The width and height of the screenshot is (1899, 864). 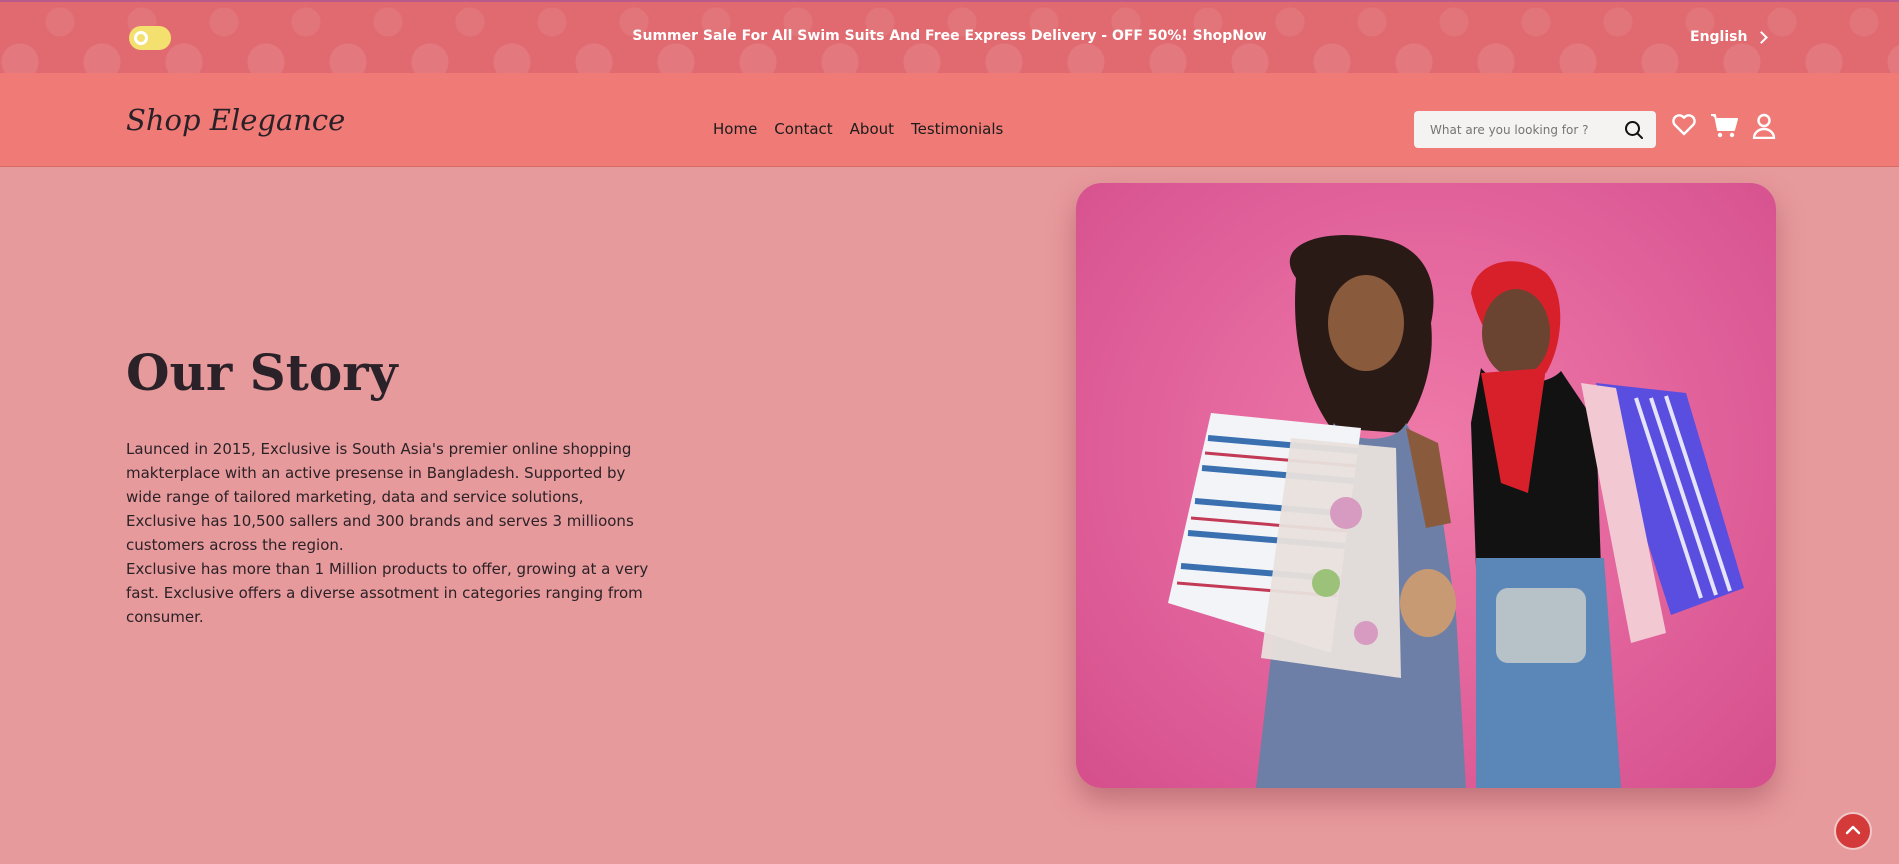 What do you see at coordinates (1634, 130) in the screenshot?
I see `search-icon` at bounding box center [1634, 130].